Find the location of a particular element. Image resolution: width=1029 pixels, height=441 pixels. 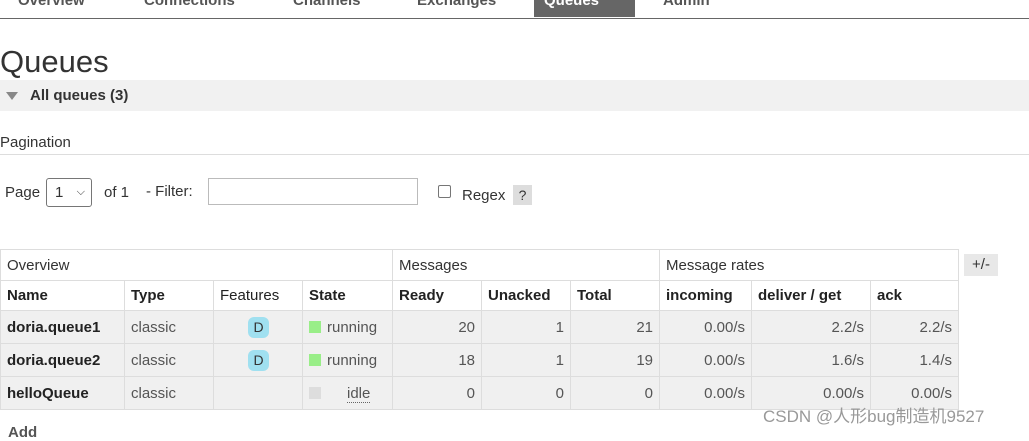

page-select: 1 ⌵ is located at coordinates (69, 192).